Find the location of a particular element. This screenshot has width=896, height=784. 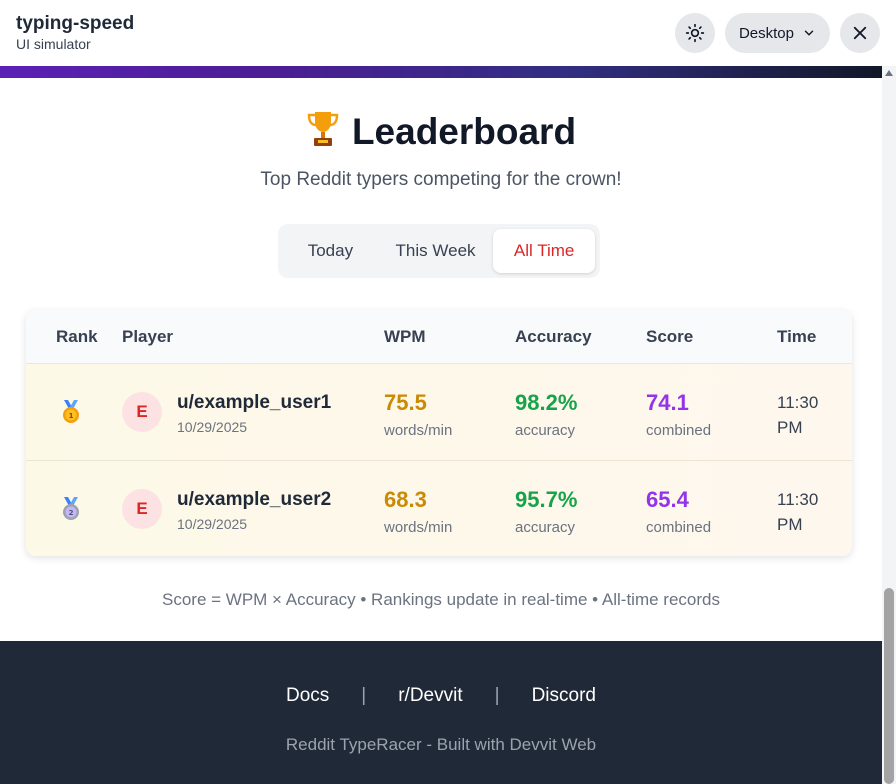

leaderboard-title: Leaderboard is located at coordinates (441, 131).